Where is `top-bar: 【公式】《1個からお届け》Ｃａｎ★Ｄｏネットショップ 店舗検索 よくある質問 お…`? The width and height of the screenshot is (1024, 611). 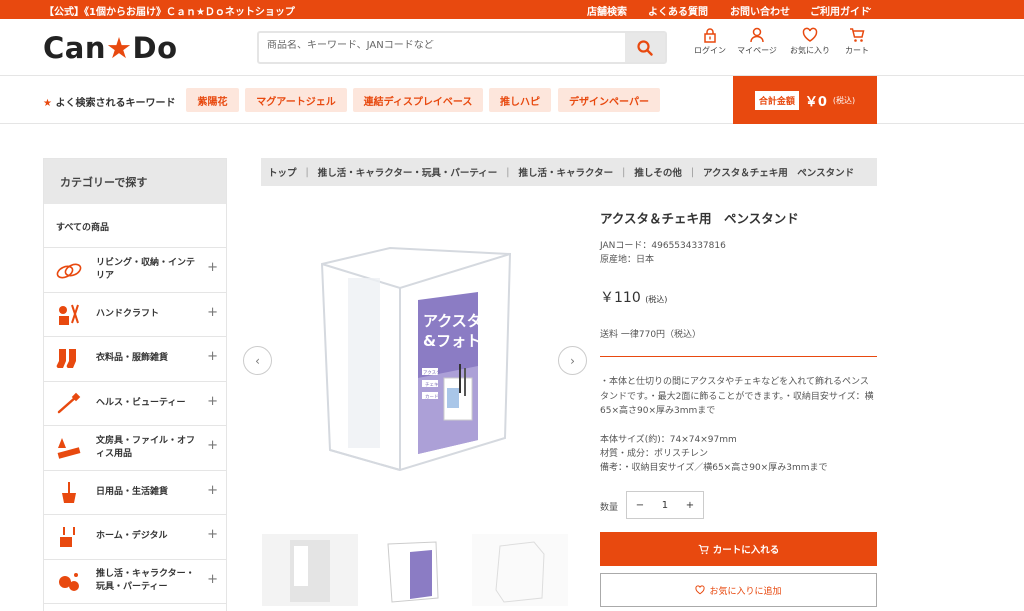 top-bar: 【公式】《1個からお届け》Ｃａｎ★Ｄｏネットショップ 店舗検索 よくある質問 お… is located at coordinates (512, 9).